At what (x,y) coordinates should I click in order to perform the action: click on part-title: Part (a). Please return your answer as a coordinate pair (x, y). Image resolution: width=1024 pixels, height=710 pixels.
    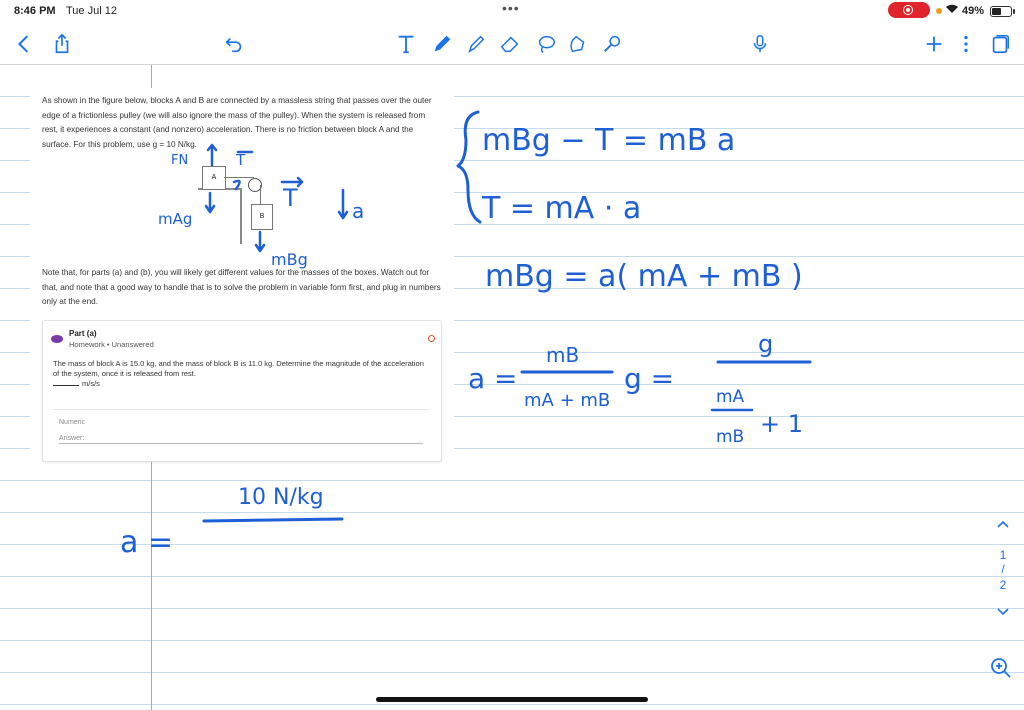
    Looking at the image, I should click on (83, 333).